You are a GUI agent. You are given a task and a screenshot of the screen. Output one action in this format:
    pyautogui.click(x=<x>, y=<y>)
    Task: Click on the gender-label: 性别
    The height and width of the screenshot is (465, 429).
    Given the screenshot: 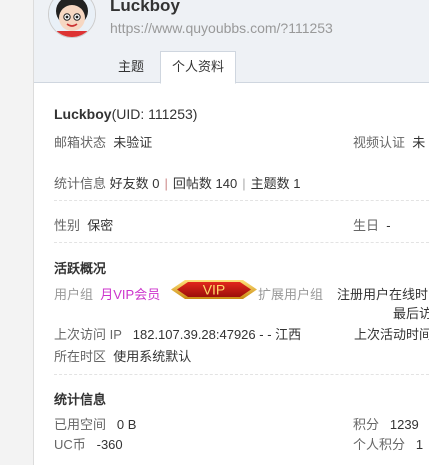 What is the action you would take?
    pyautogui.click(x=67, y=225)
    